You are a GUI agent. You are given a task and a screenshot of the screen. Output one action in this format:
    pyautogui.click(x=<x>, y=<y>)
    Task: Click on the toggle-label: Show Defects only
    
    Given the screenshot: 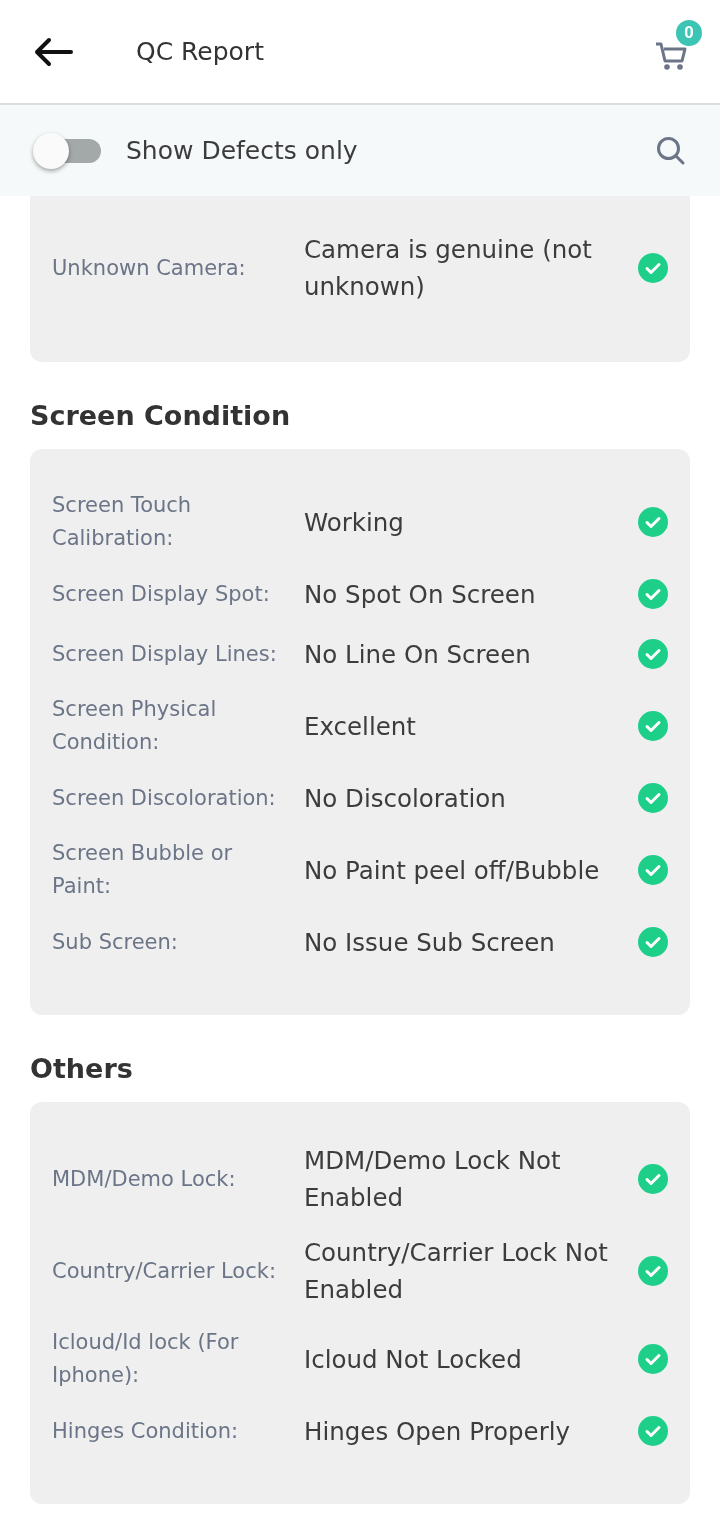 What is the action you would take?
    pyautogui.click(x=242, y=150)
    